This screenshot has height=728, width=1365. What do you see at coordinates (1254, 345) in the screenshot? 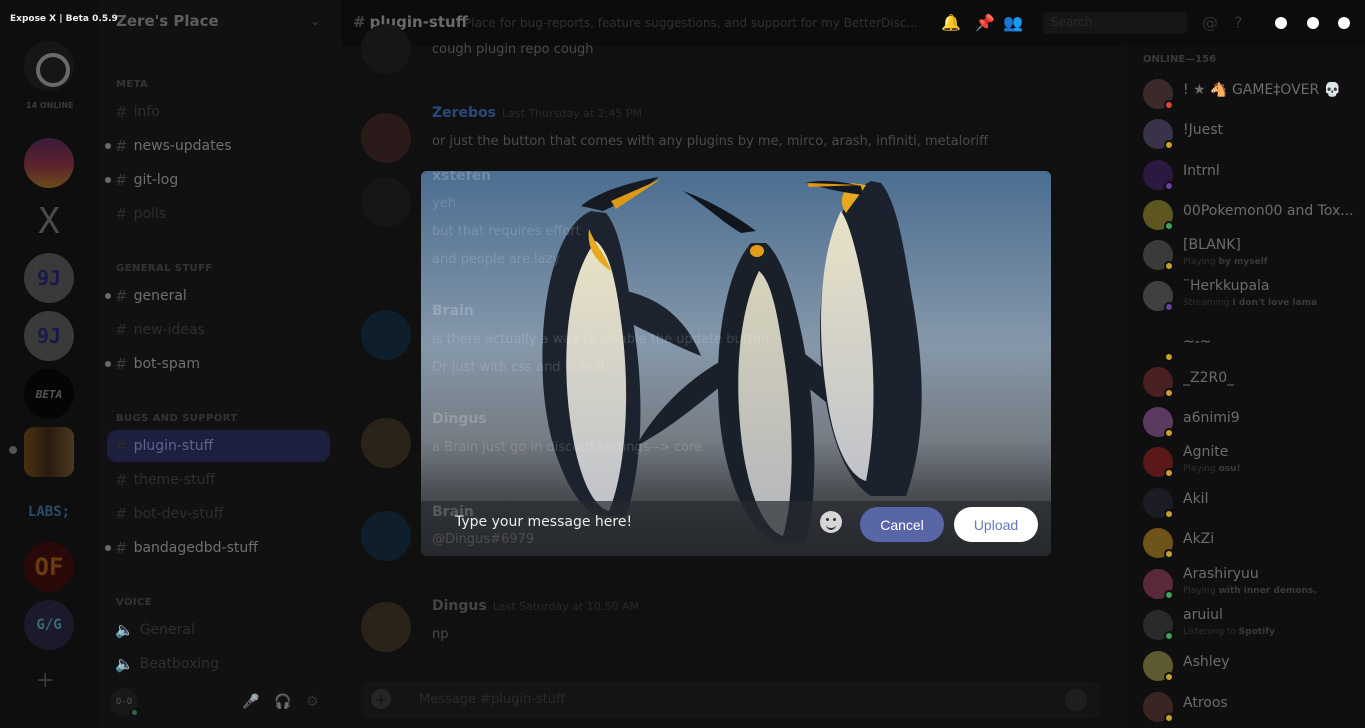
I see `member-item: ~-~` at bounding box center [1254, 345].